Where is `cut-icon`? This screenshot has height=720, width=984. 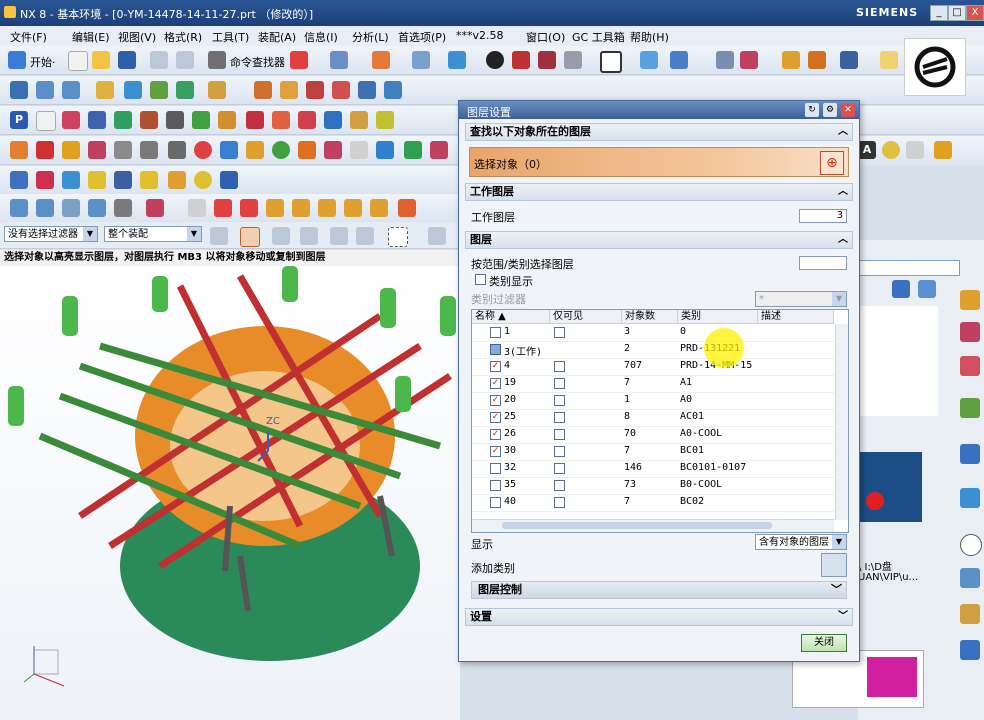
cut-icon is located at coordinates (71, 120).